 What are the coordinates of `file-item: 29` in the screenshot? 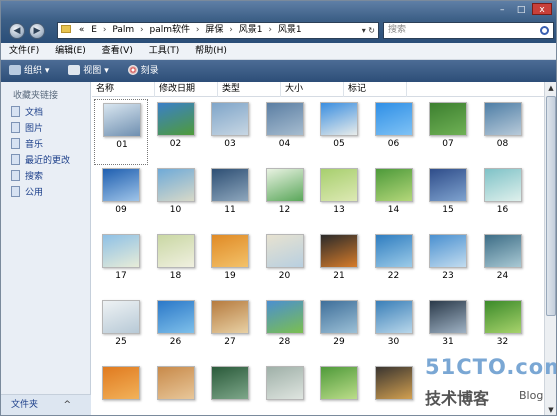 It's located at (339, 330).